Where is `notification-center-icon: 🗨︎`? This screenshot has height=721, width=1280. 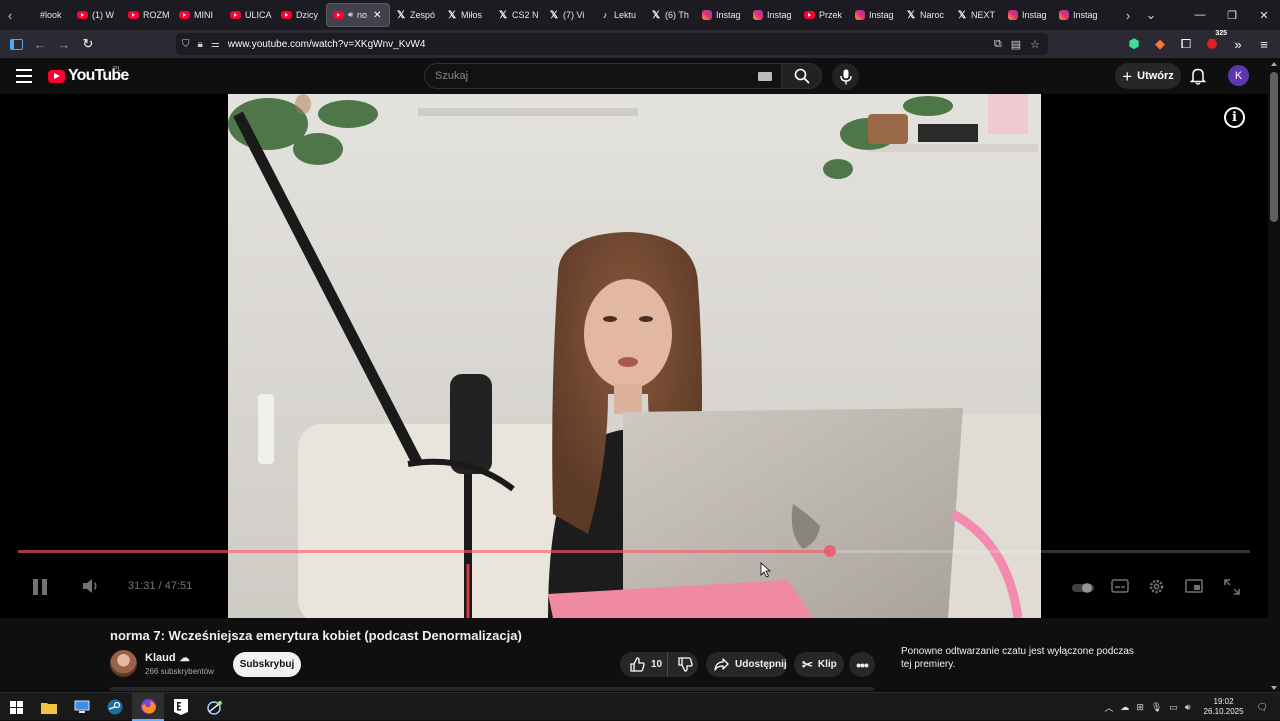 notification-center-icon: 🗨︎ is located at coordinates (1262, 707).